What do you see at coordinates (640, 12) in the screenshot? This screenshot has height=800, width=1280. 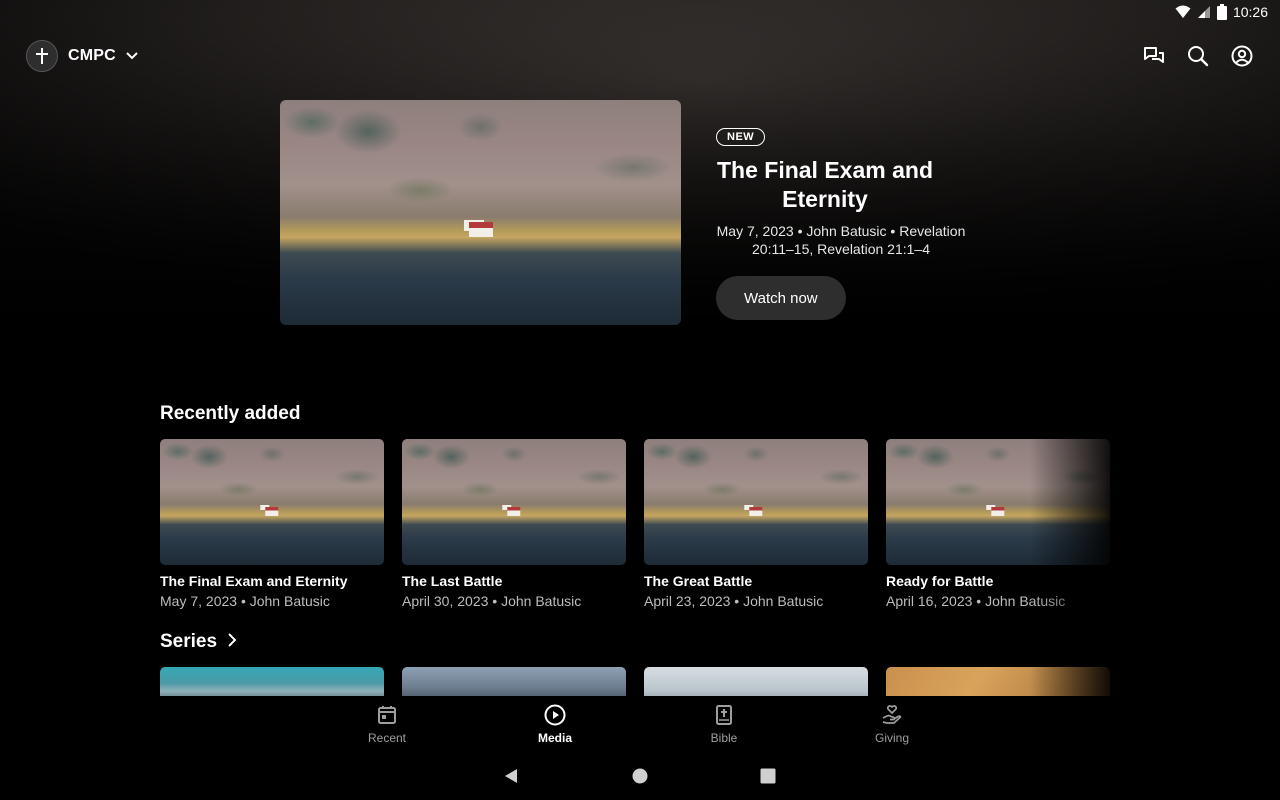 I see `status-bar: 10:26` at bounding box center [640, 12].